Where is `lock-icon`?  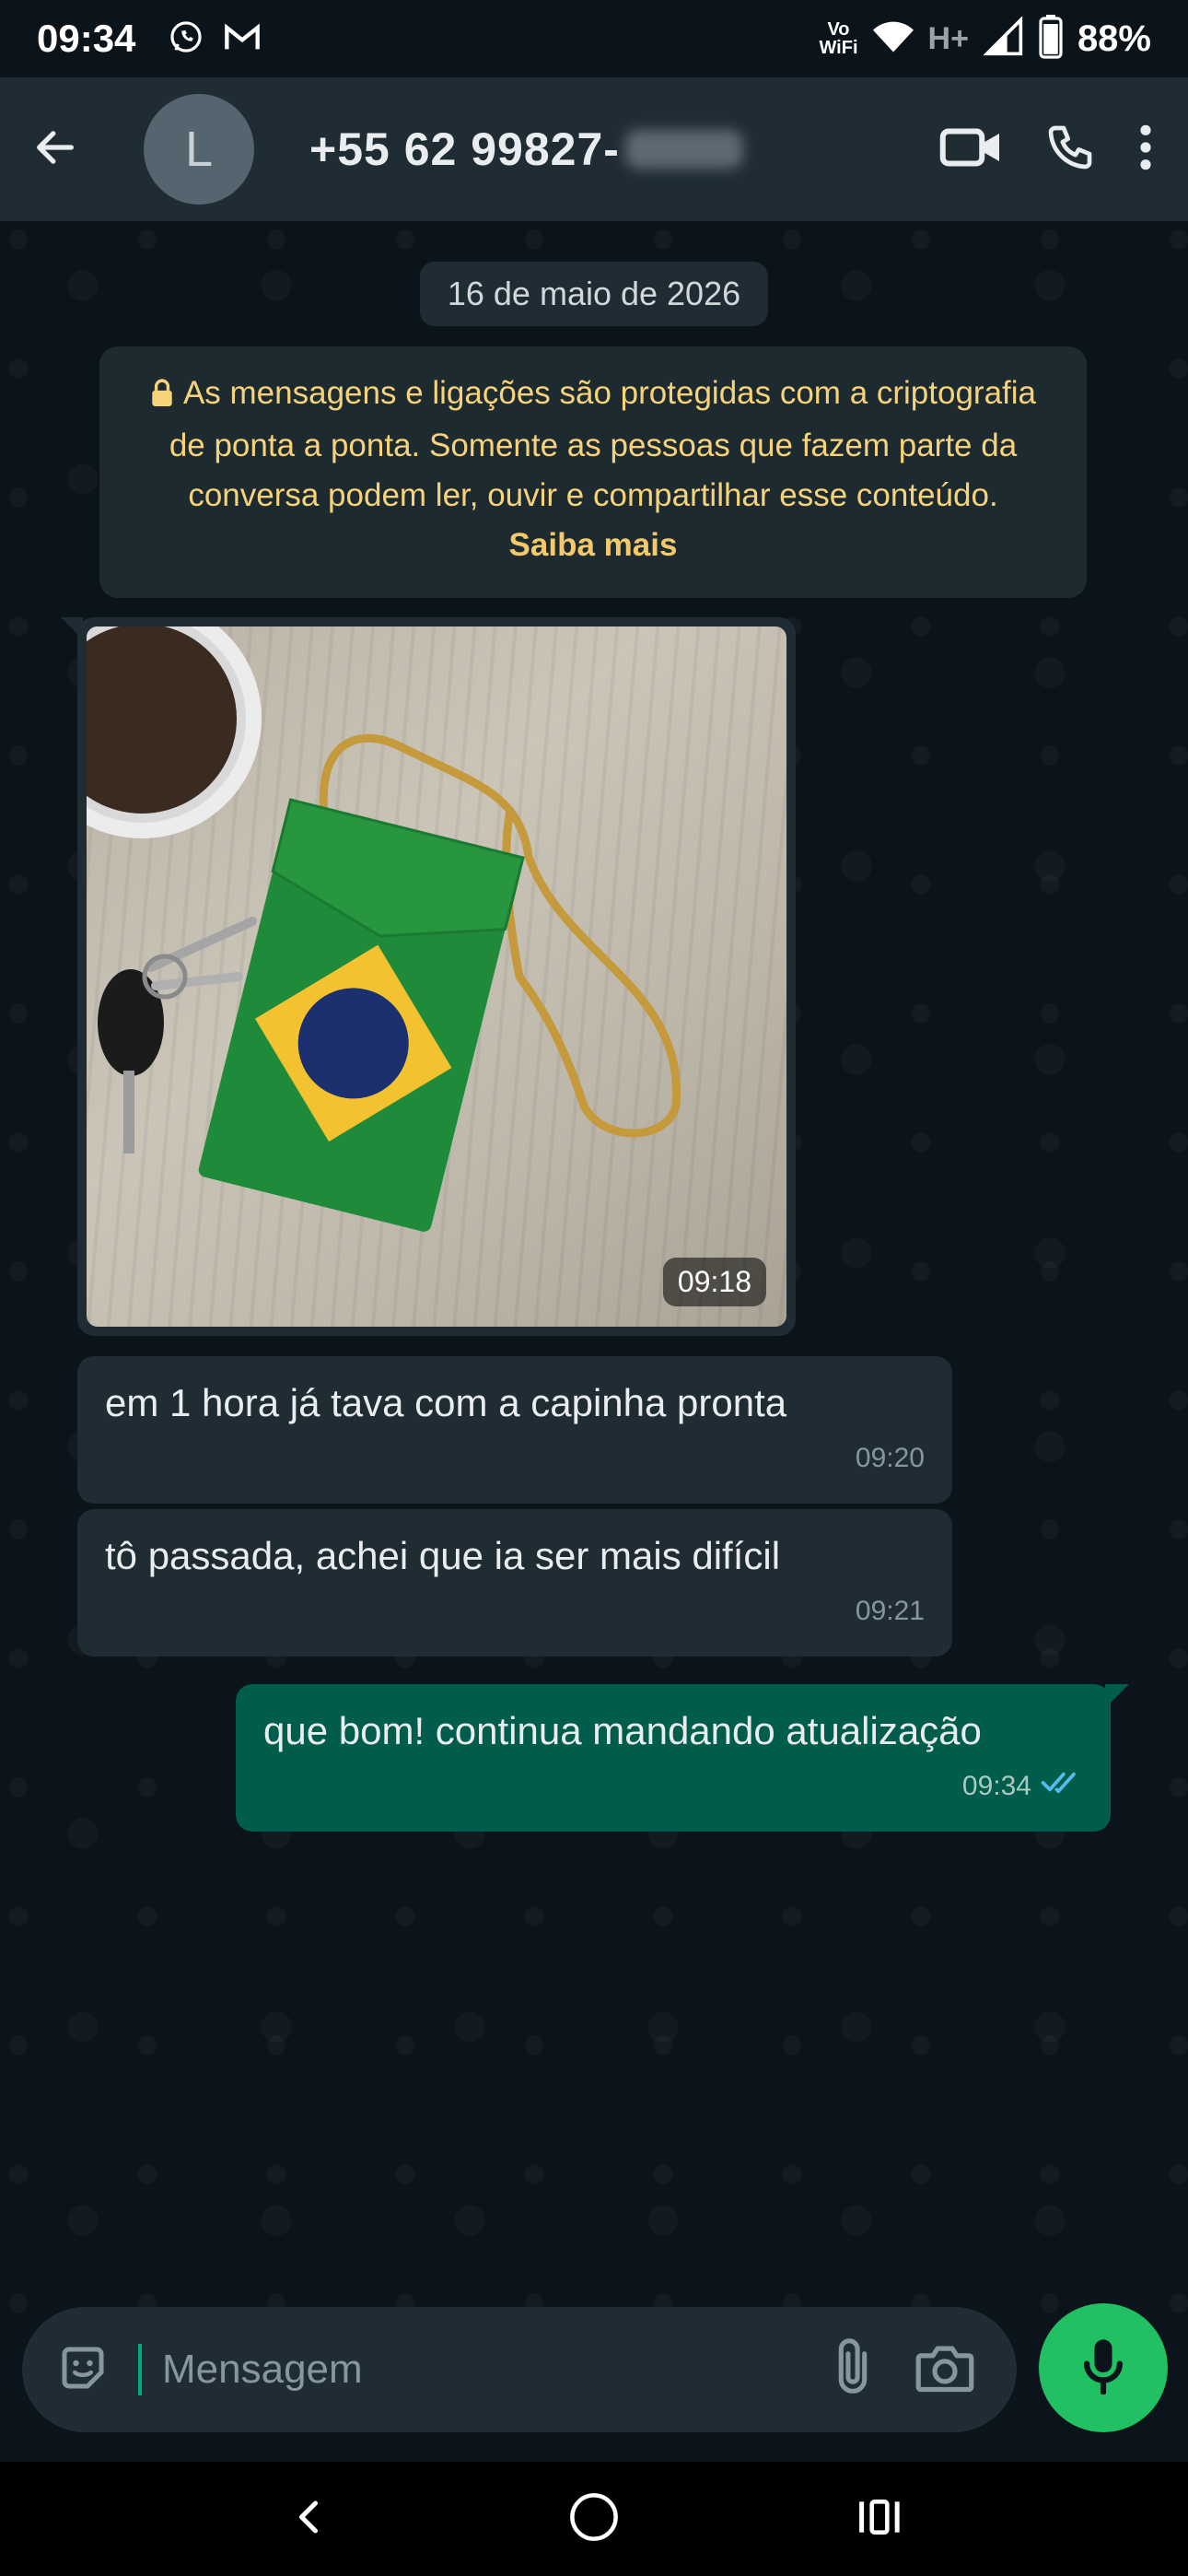
lock-icon is located at coordinates (162, 396).